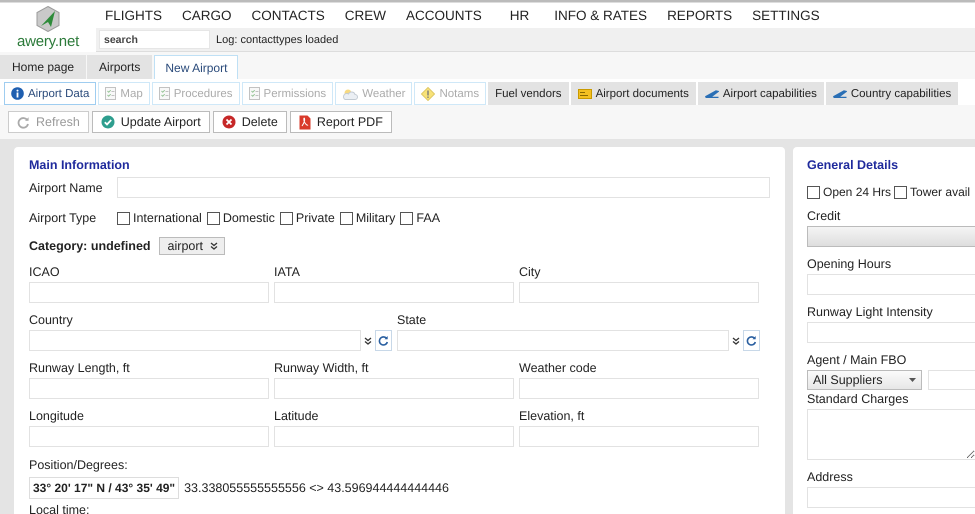  What do you see at coordinates (864, 380) in the screenshot?
I see `supplier-select: All Suppliers` at bounding box center [864, 380].